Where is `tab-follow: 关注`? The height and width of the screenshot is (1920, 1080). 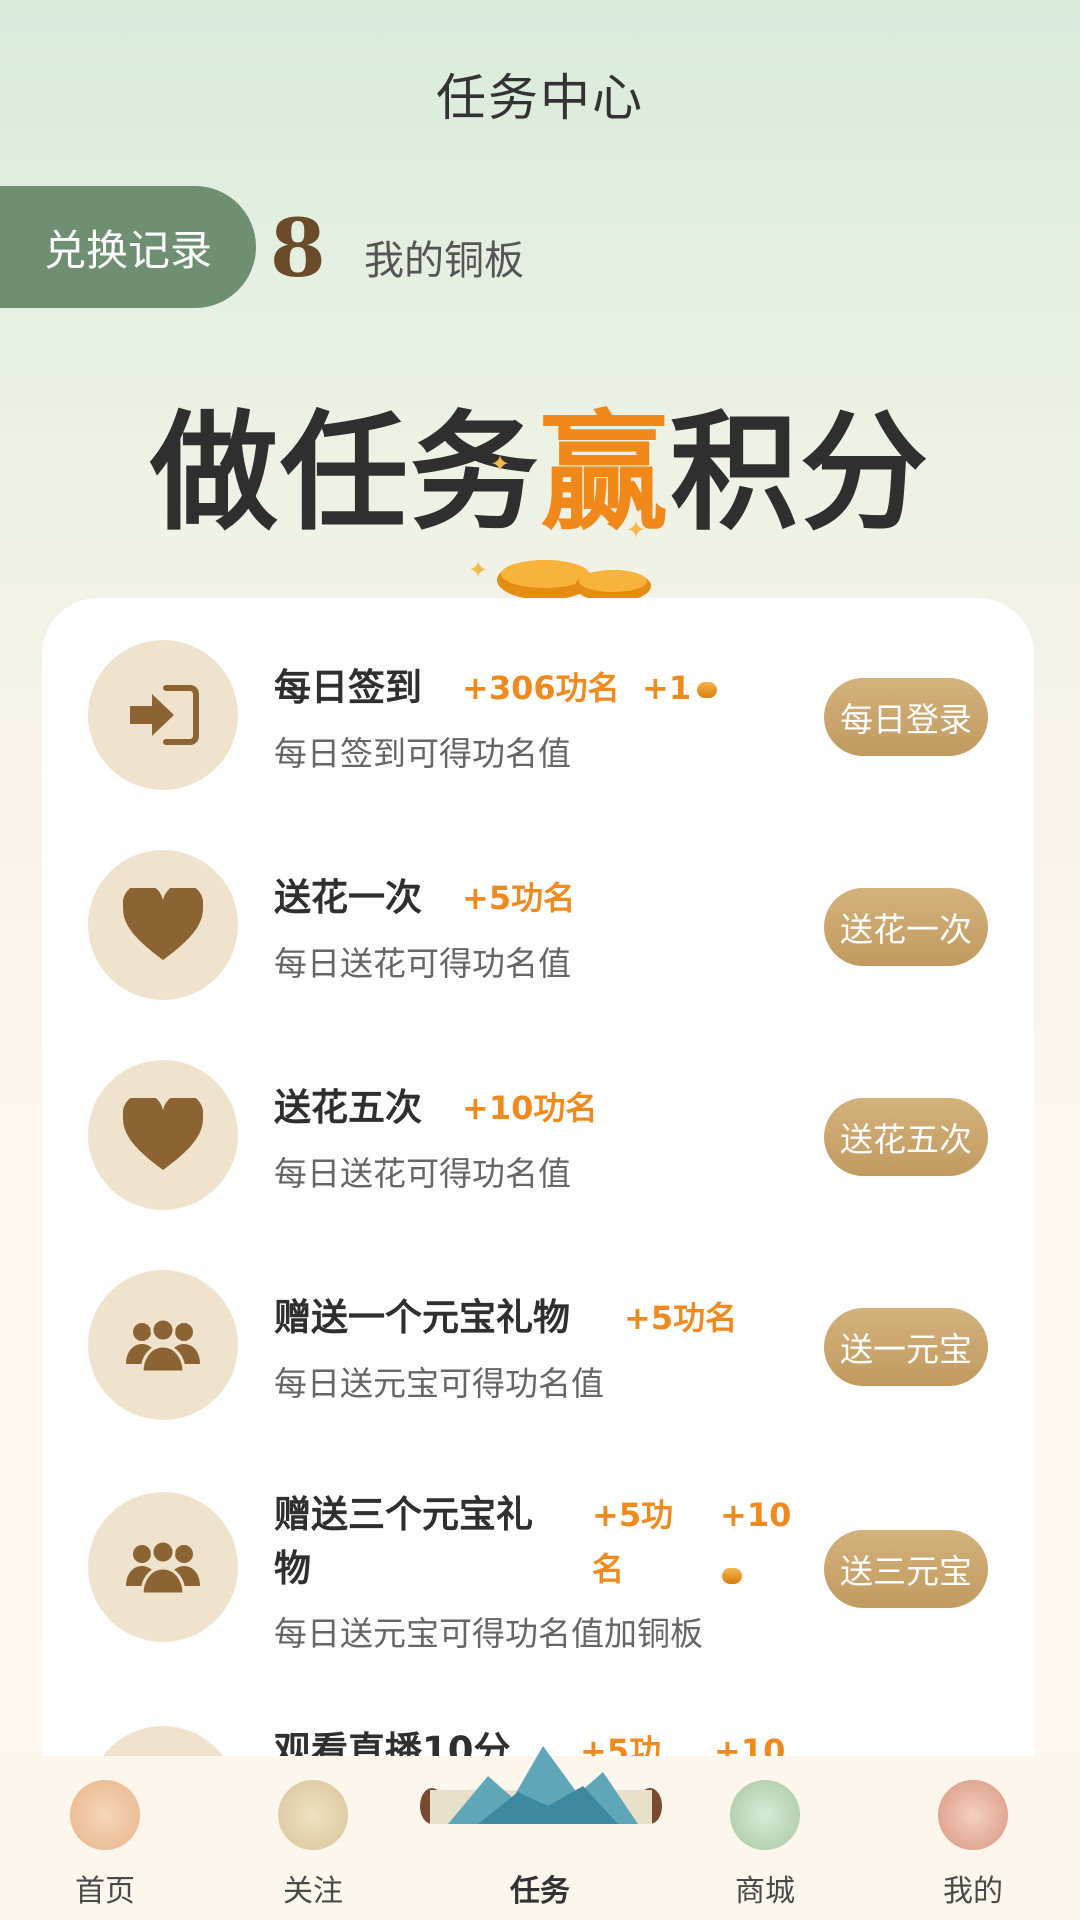
tab-follow: 关注 is located at coordinates (313, 1838).